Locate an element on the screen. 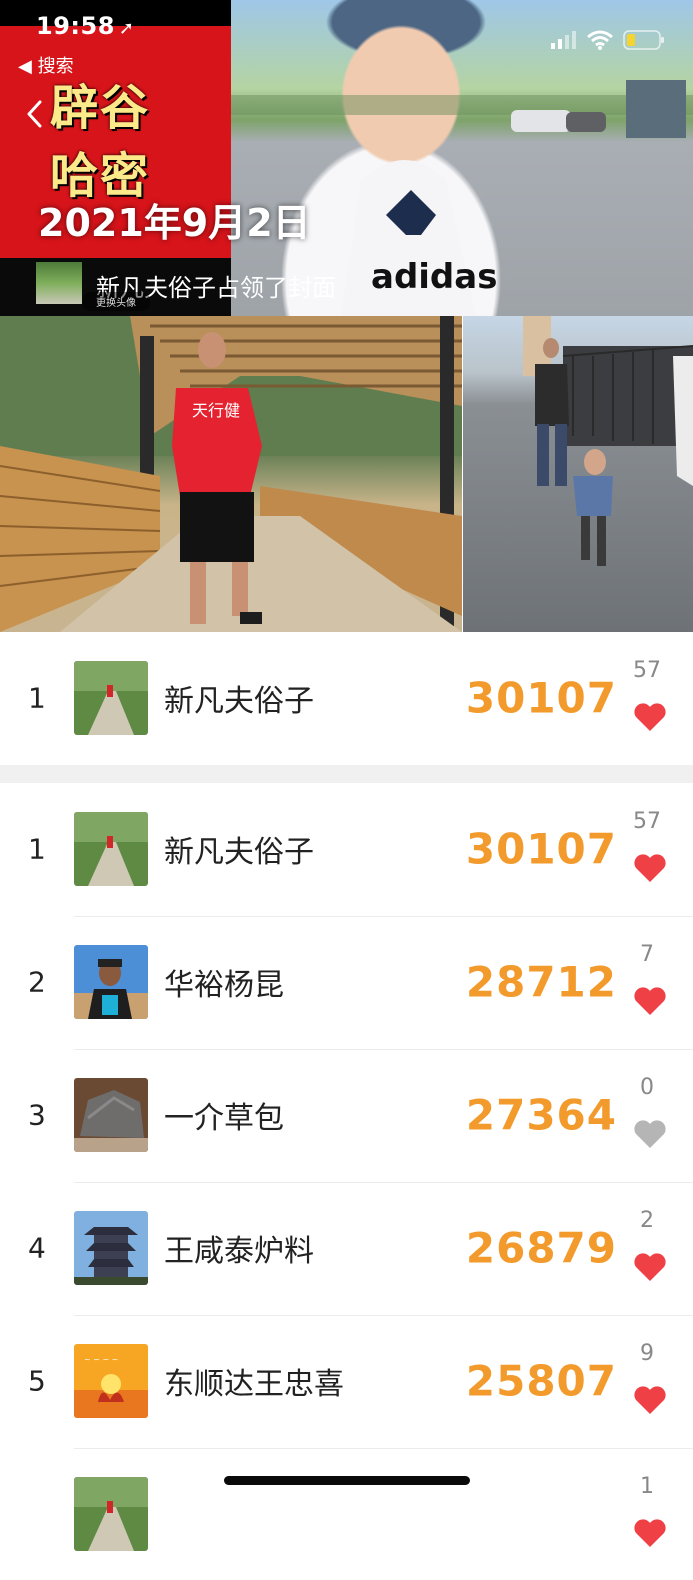 This screenshot has width=693, height=1580. avatar-pagoda-photo is located at coordinates (111, 1248).